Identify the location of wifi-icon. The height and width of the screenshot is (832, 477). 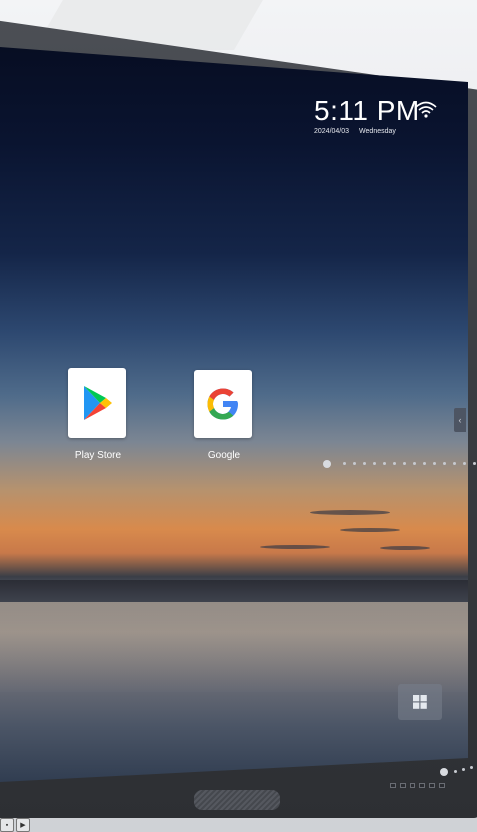
(426, 109).